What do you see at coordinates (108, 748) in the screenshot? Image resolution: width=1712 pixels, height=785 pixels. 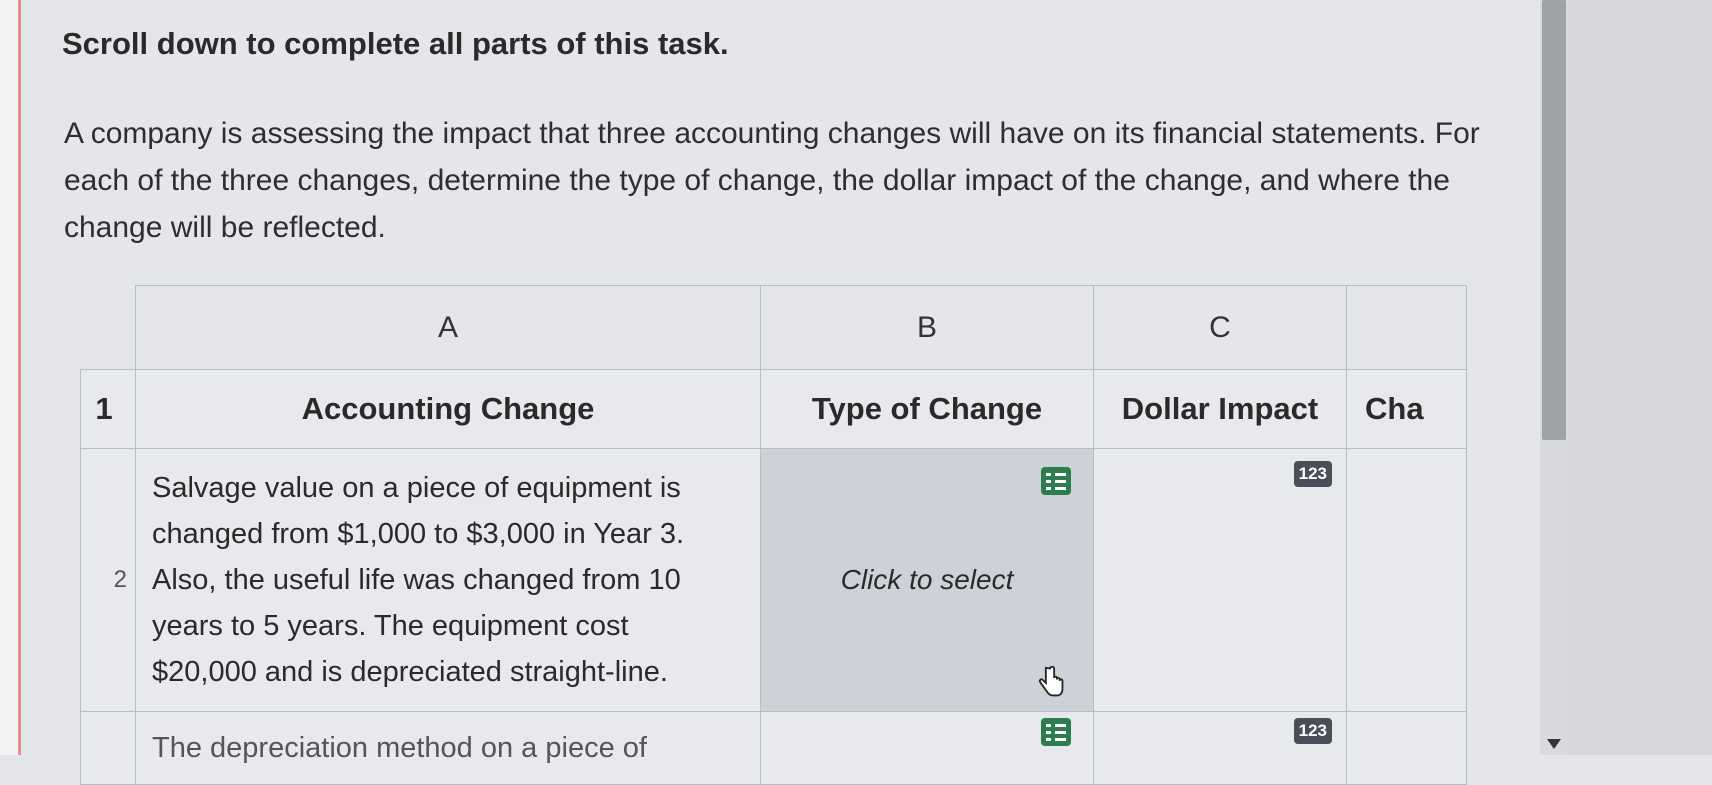 I see `row-number` at bounding box center [108, 748].